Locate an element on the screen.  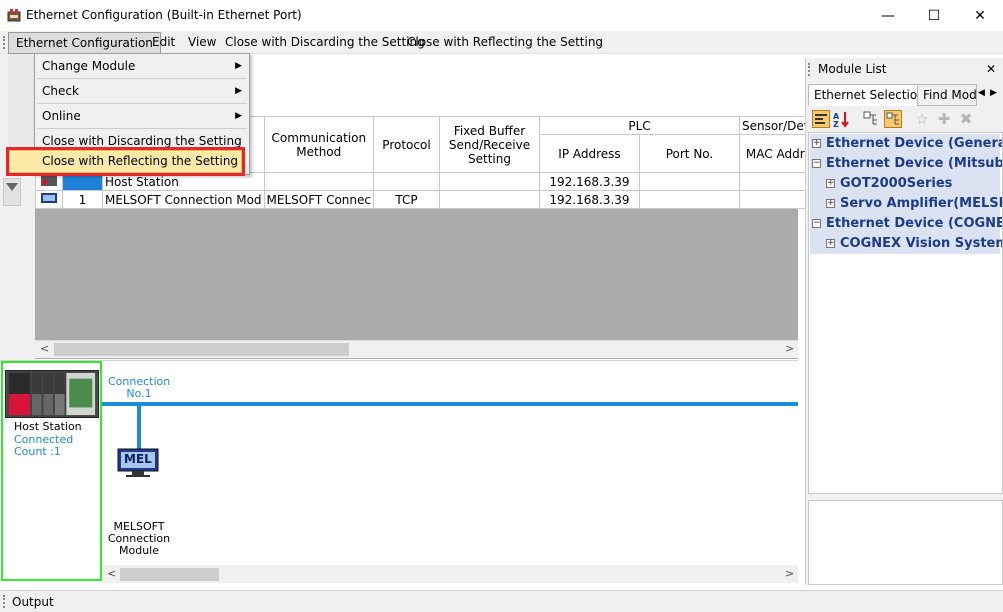
dropdown-item-online: Online ▶ is located at coordinates (142, 116).